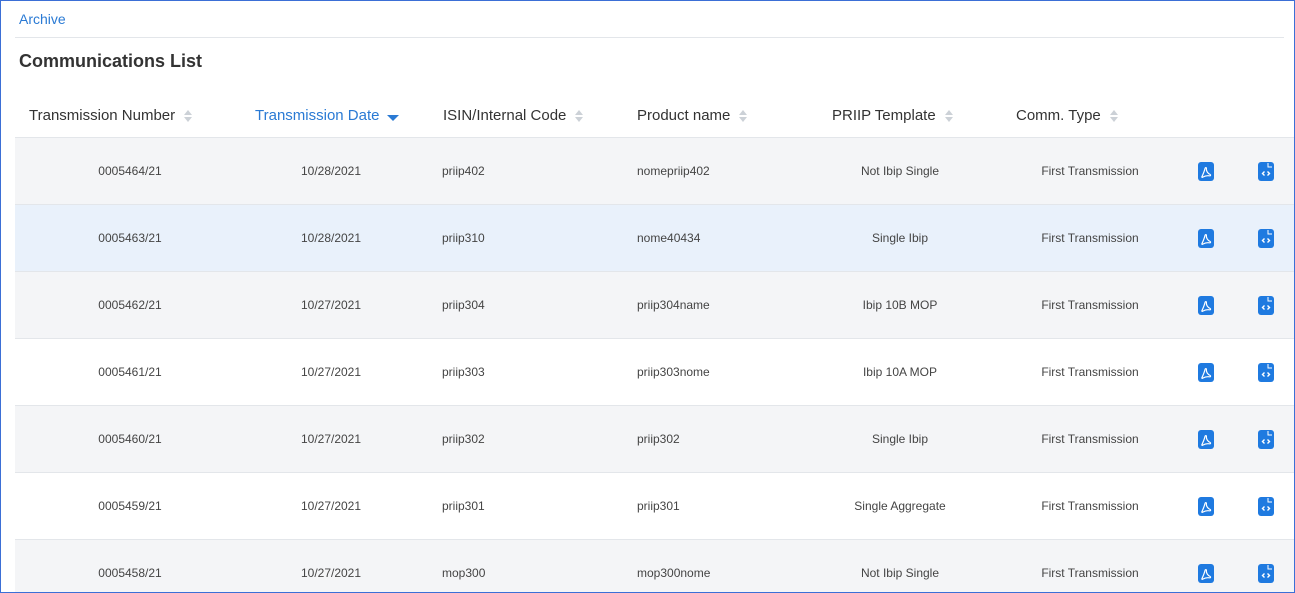 The image size is (1295, 593). Describe the element at coordinates (464, 573) in the screenshot. I see `isin-cell: mop300` at that location.